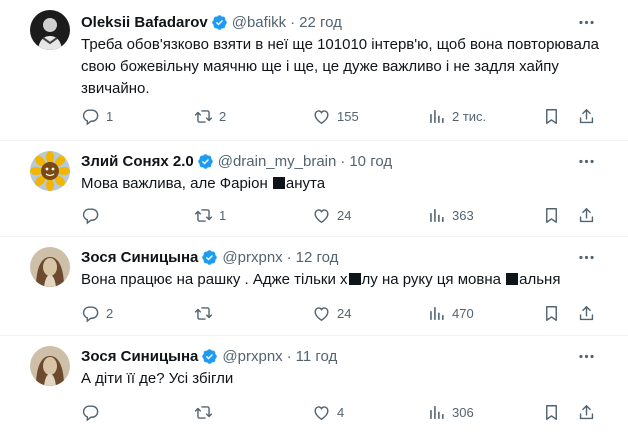 The image size is (628, 445). Describe the element at coordinates (144, 22) in the screenshot. I see `display-name: Oleksii Bafadarov` at that location.